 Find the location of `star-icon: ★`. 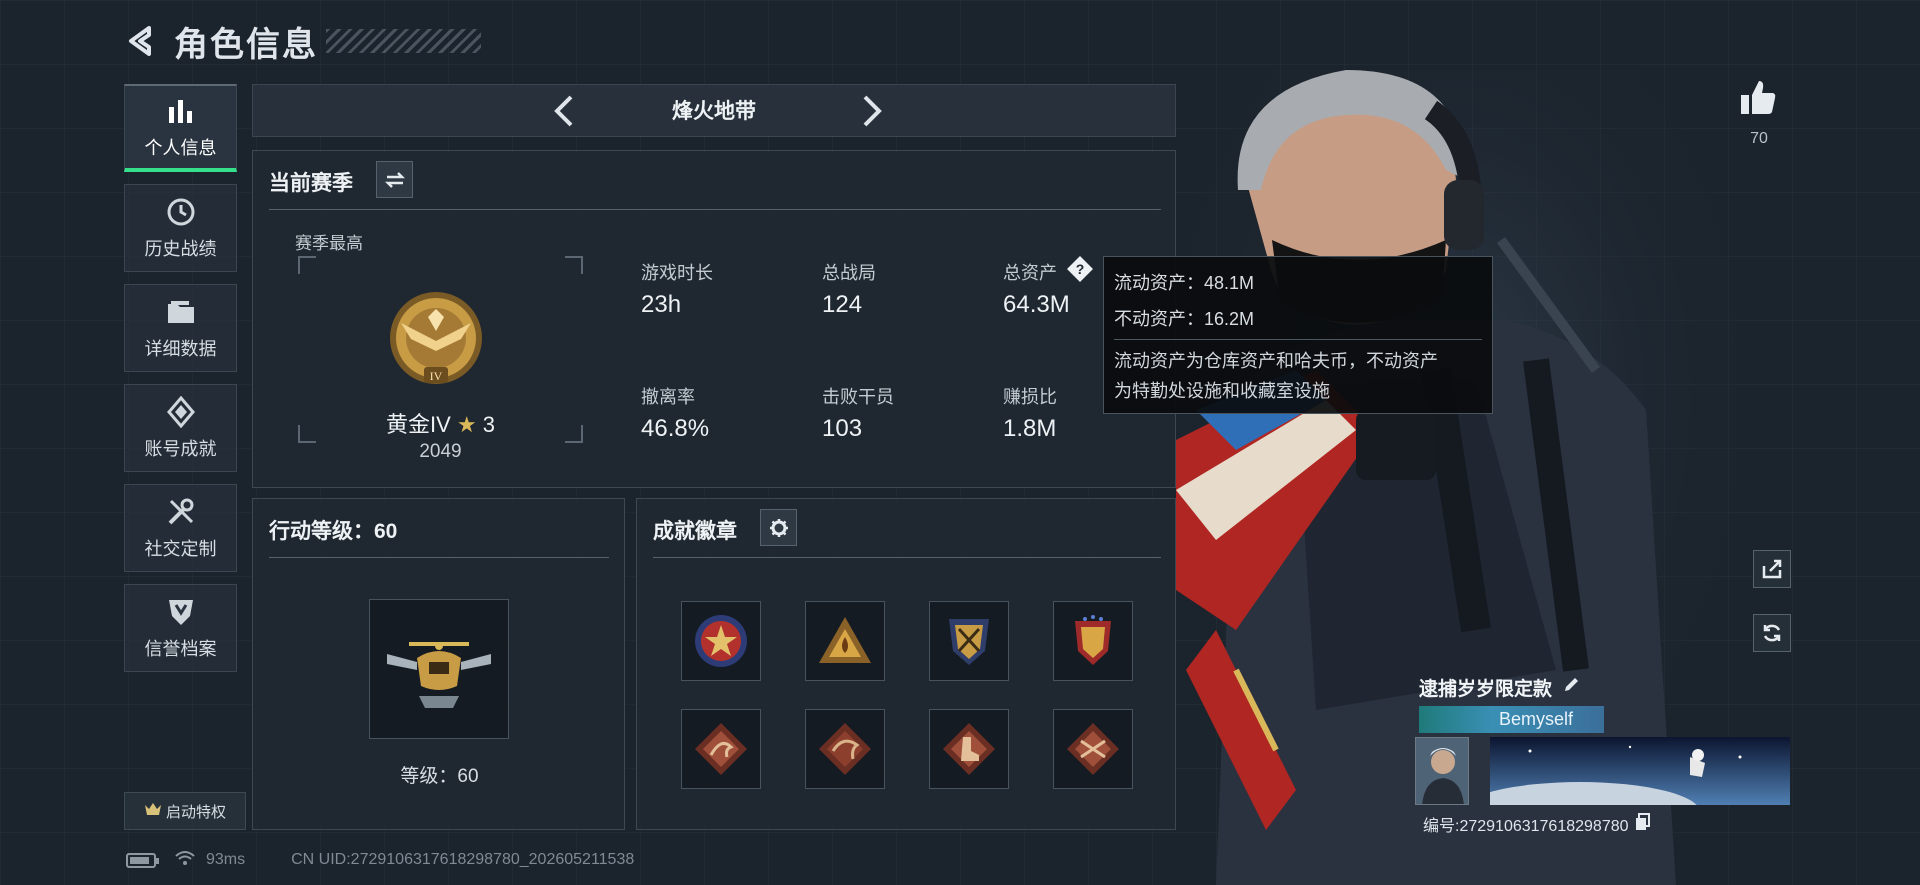

star-icon: ★ is located at coordinates (466, 424).